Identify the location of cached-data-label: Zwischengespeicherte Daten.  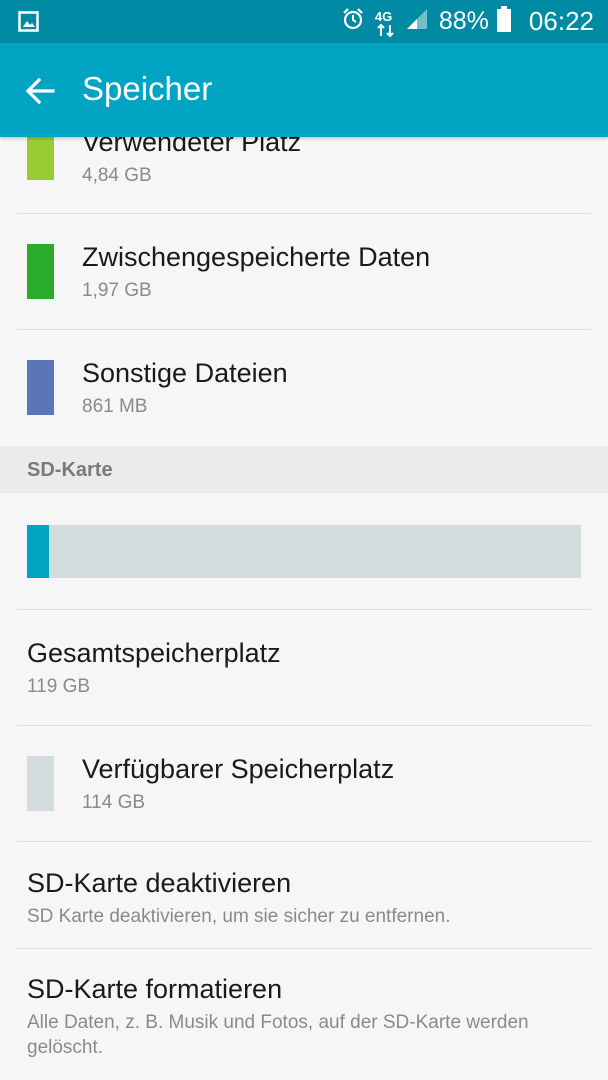
(256, 257).